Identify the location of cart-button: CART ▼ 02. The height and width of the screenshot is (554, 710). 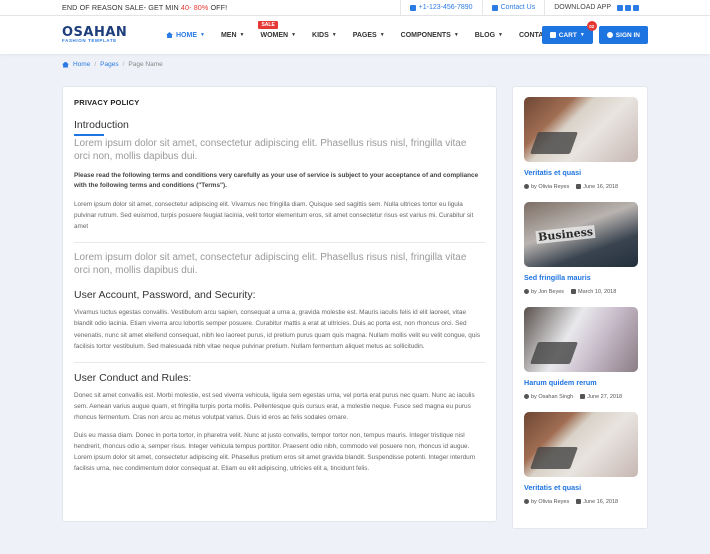
(569, 32).